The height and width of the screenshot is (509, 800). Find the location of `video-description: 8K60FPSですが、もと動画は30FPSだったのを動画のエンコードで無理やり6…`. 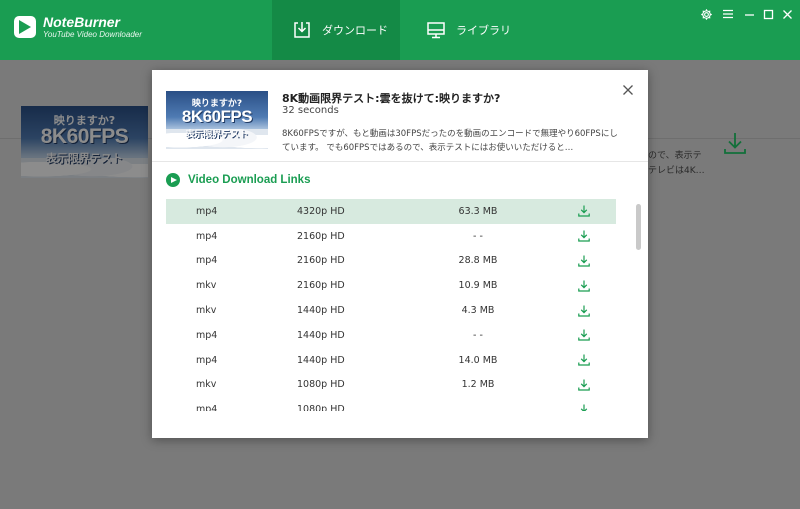

video-description: 8K60FPSですが、もと動画は30FPSだったのを動画のエンコードで無理やり6… is located at coordinates (450, 141).